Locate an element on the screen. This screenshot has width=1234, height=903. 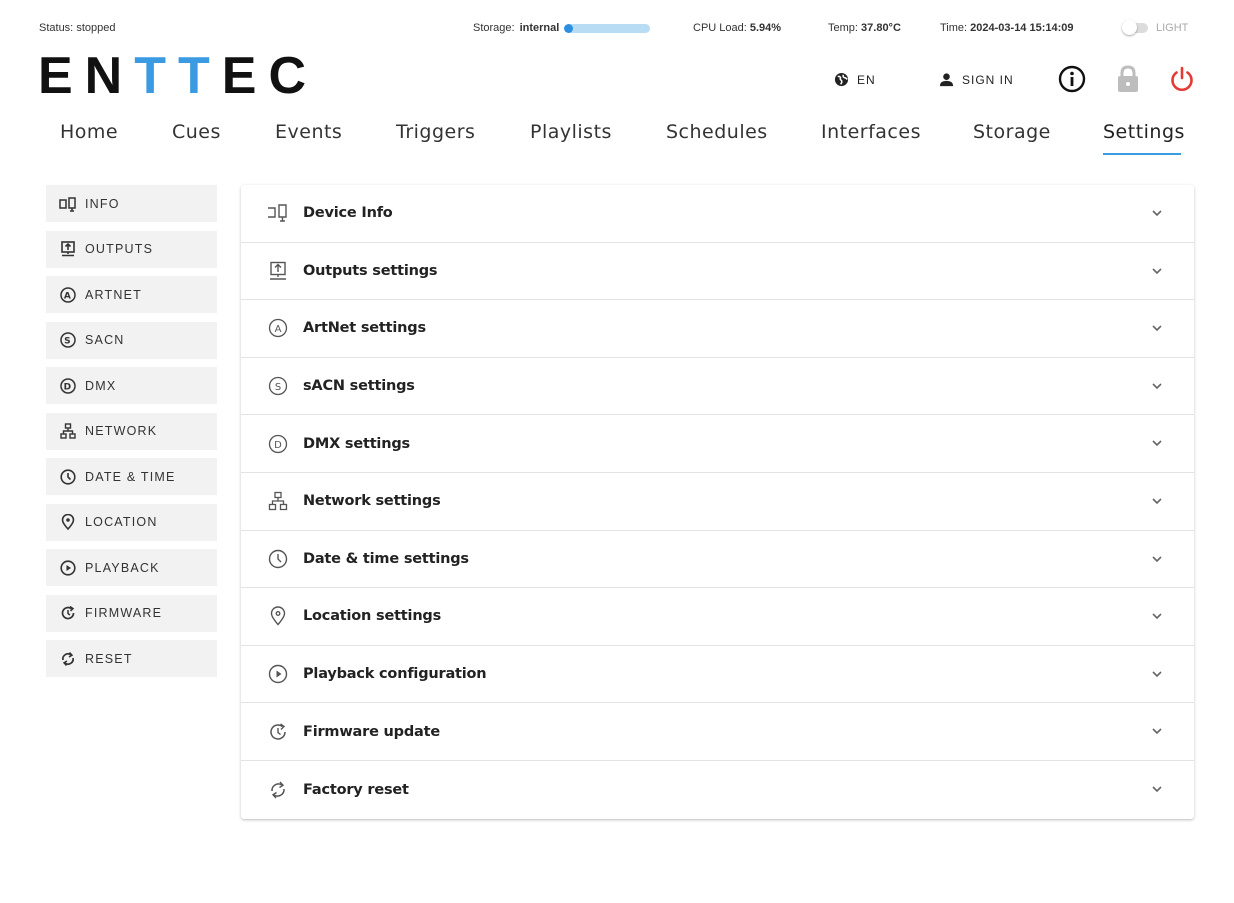
section-label: Location settings is located at coordinates (372, 616).